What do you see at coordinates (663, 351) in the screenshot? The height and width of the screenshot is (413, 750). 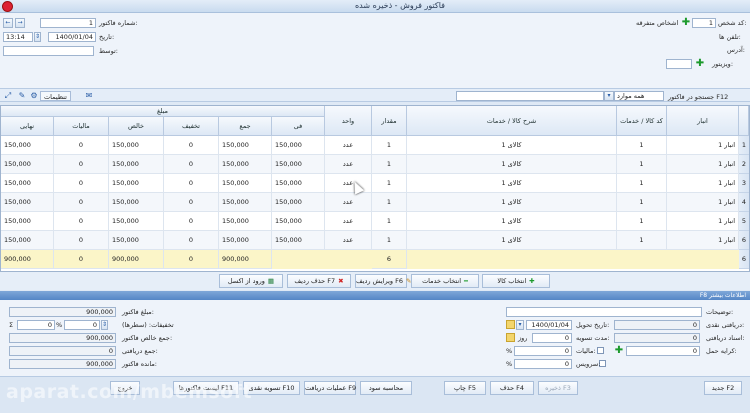 I see `freight-field: 0` at bounding box center [663, 351].